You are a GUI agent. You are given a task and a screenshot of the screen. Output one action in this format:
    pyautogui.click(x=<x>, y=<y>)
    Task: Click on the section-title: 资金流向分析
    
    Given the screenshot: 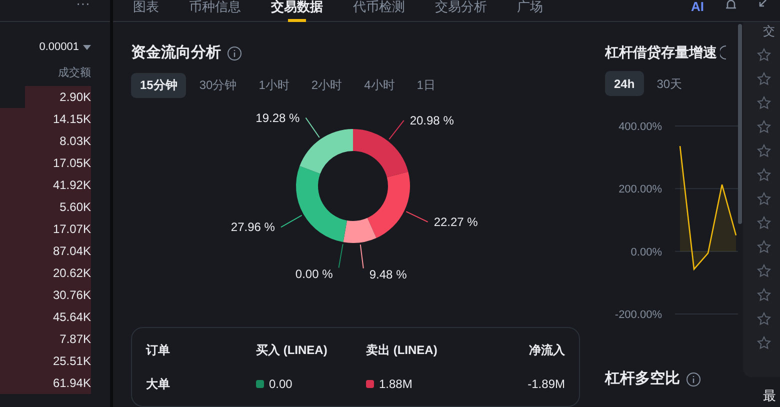 What is the action you would take?
    pyautogui.click(x=176, y=53)
    